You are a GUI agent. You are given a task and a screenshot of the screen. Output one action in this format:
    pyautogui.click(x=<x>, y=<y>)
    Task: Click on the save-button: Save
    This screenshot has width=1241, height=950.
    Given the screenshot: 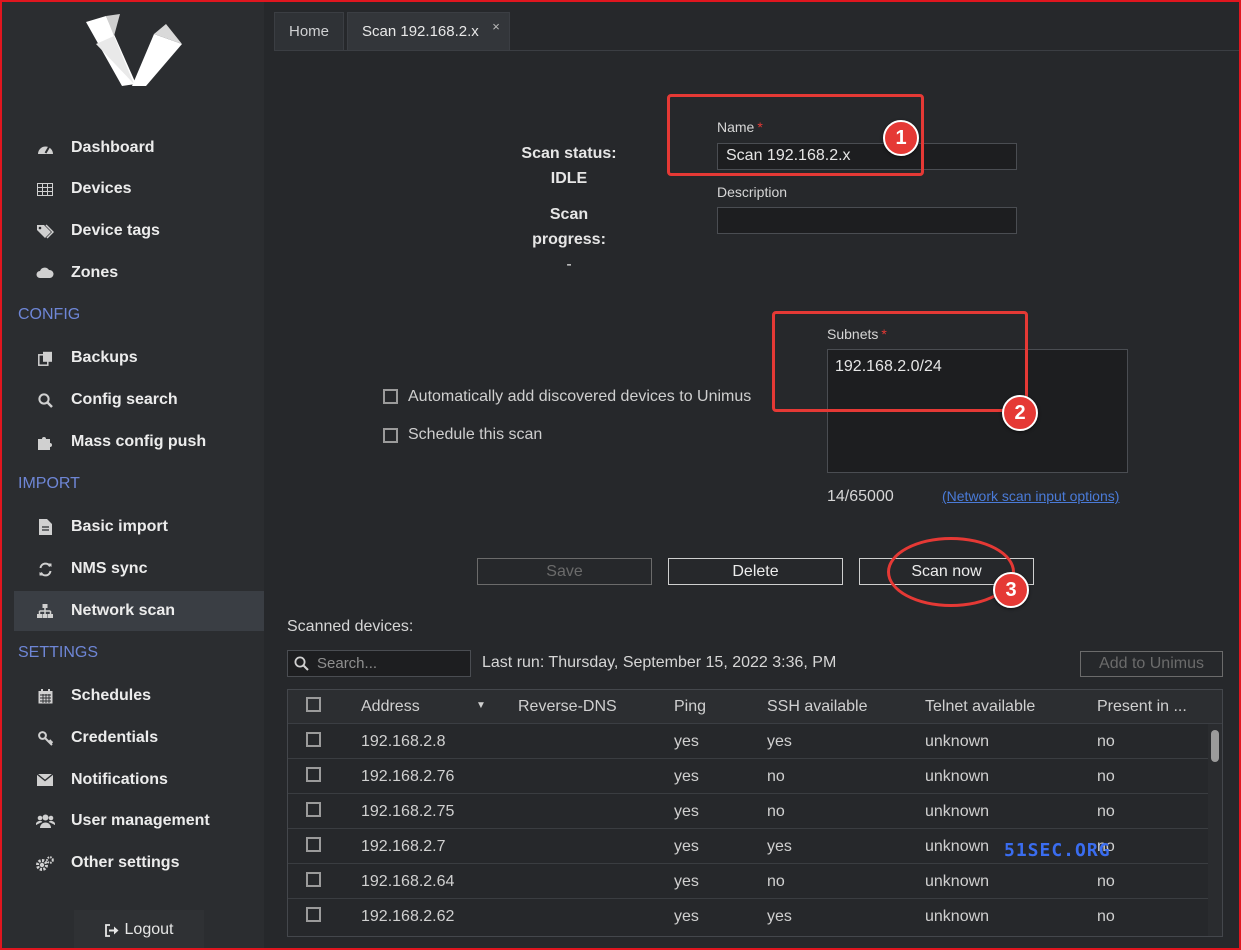 What is the action you would take?
    pyautogui.click(x=564, y=571)
    